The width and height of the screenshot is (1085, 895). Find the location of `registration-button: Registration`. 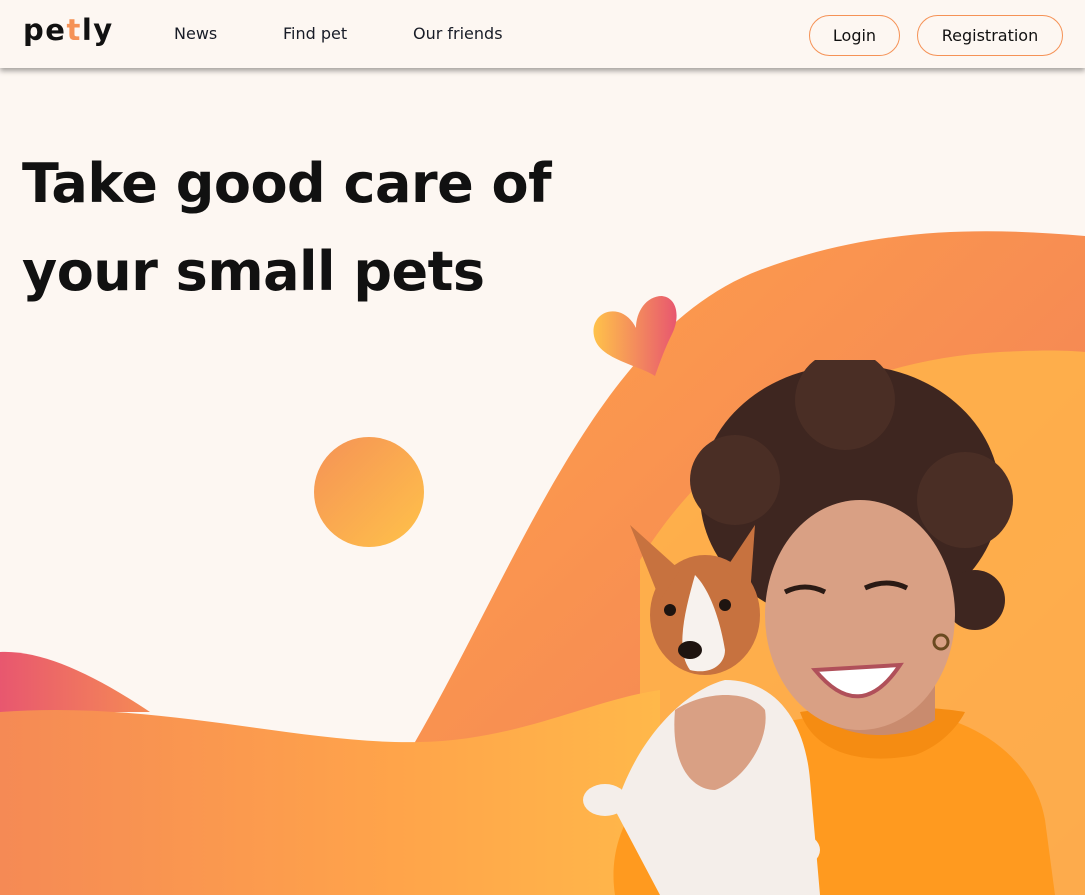

registration-button: Registration is located at coordinates (990, 35).